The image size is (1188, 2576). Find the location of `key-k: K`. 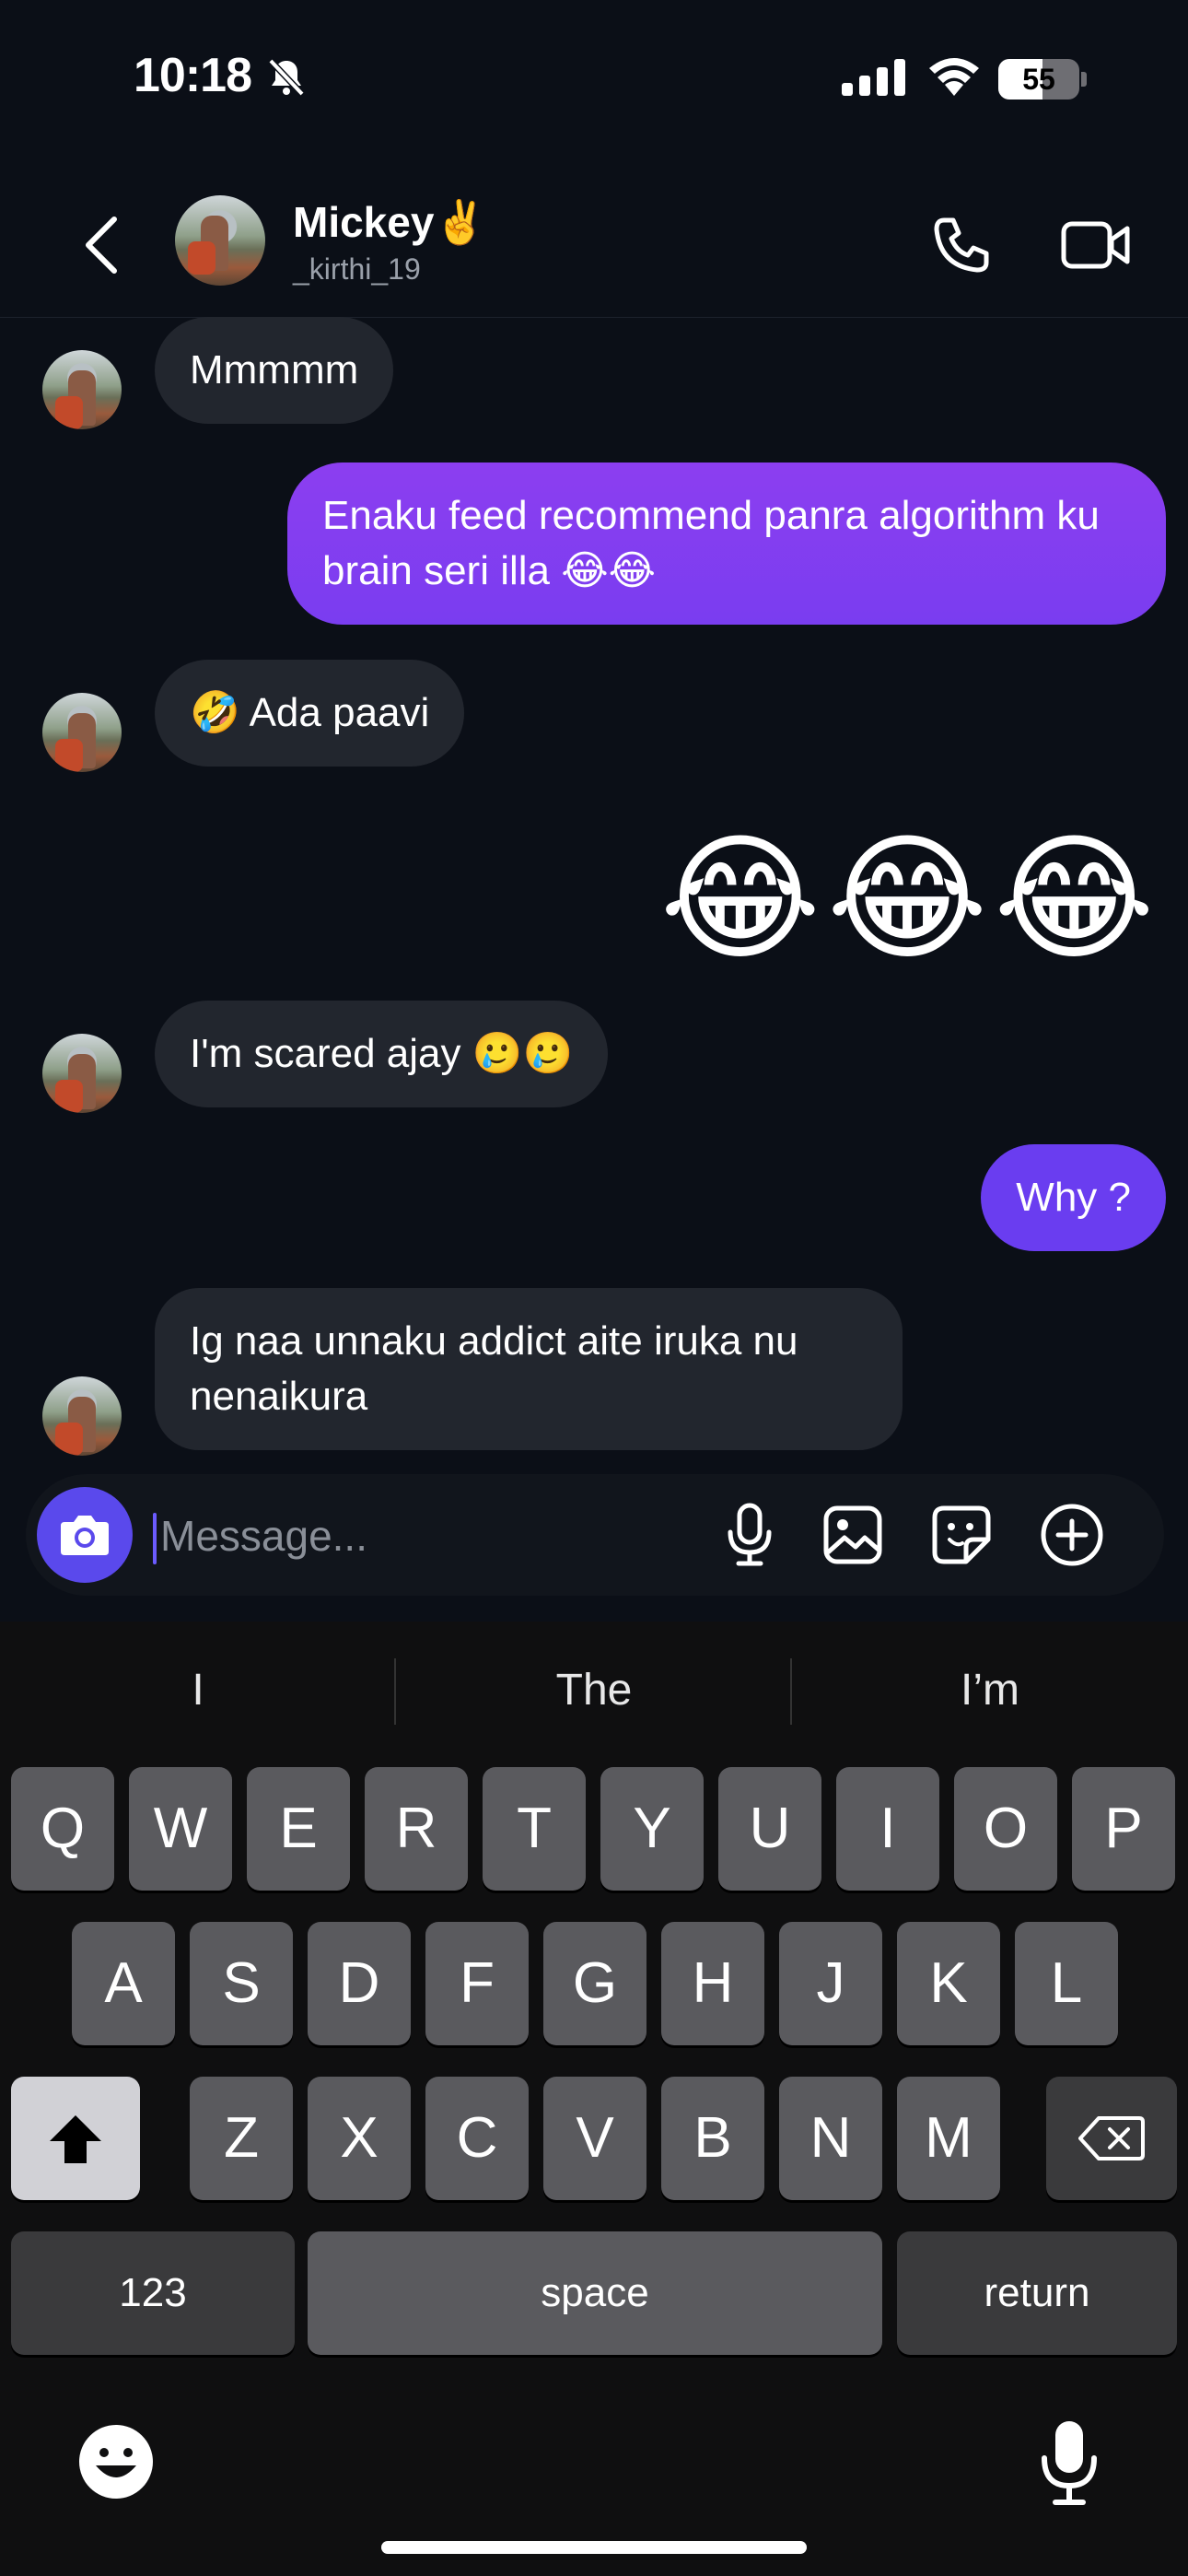

key-k: K is located at coordinates (948, 1983).